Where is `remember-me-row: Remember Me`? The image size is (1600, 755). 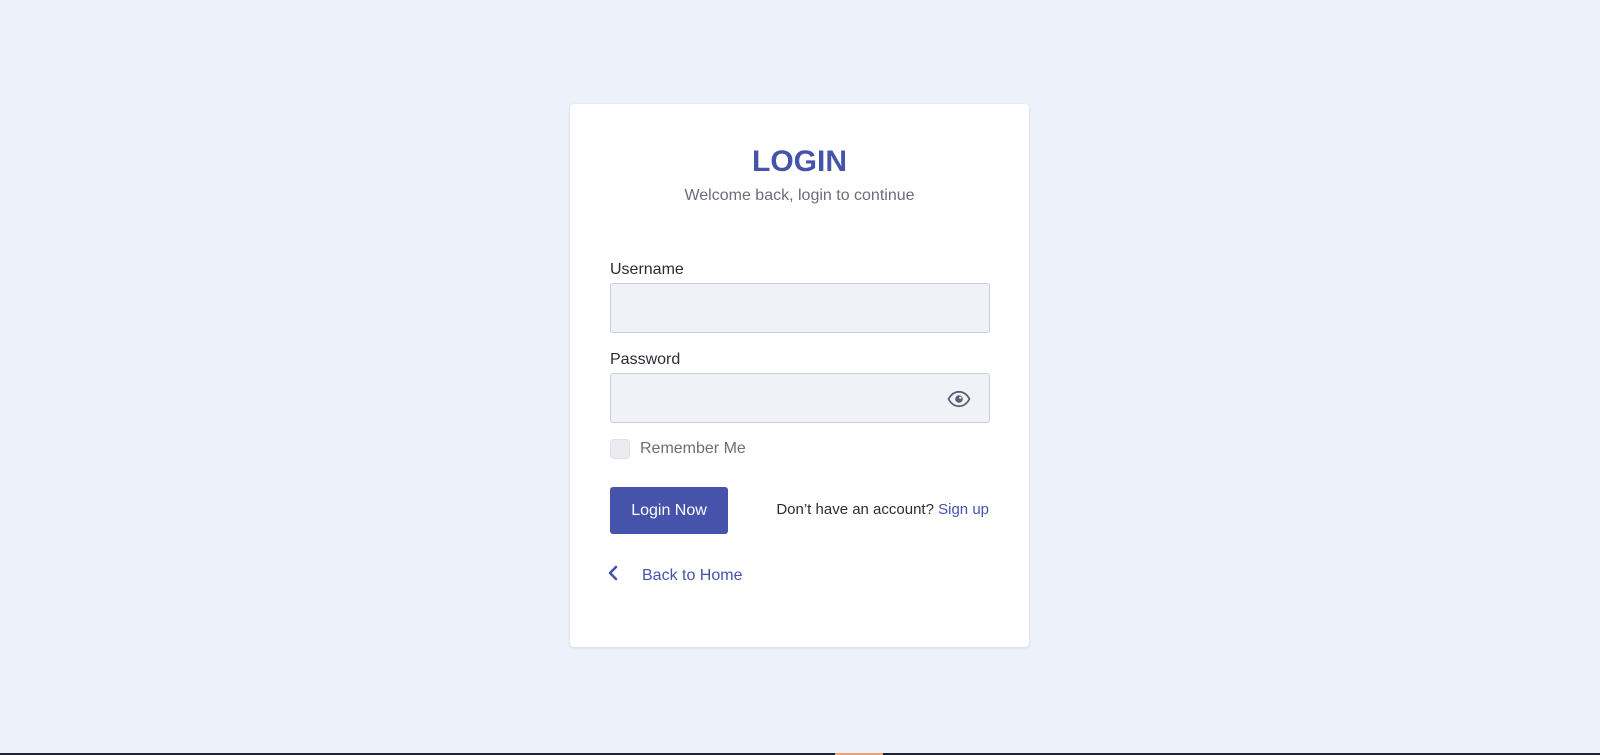 remember-me-row: Remember Me is located at coordinates (678, 449).